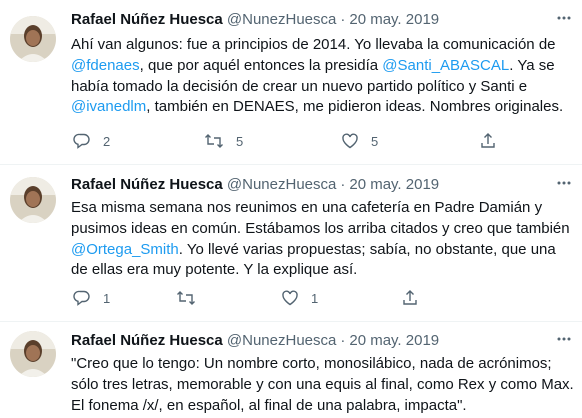 The width and height of the screenshot is (582, 418). Describe the element at coordinates (359, 141) in the screenshot. I see `like-button: 5` at that location.